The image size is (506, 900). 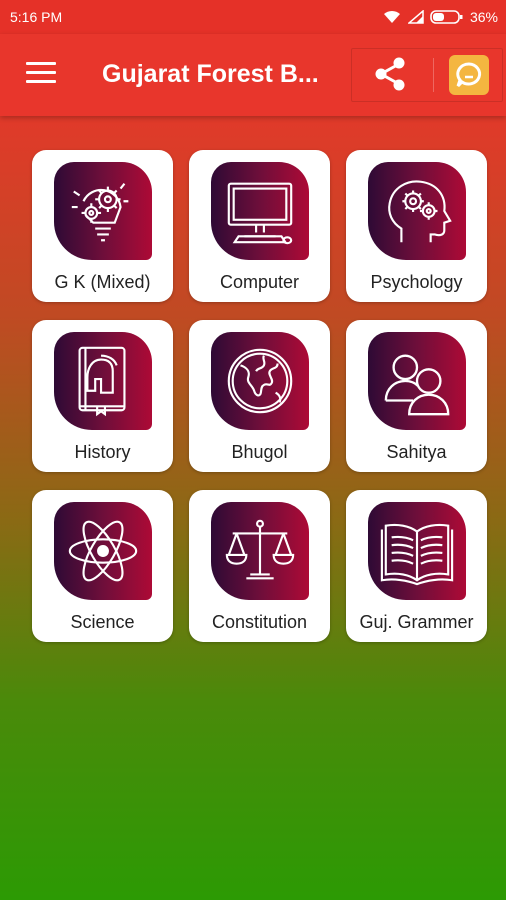 What do you see at coordinates (103, 211) in the screenshot?
I see `lightbulb-gears-icon` at bounding box center [103, 211].